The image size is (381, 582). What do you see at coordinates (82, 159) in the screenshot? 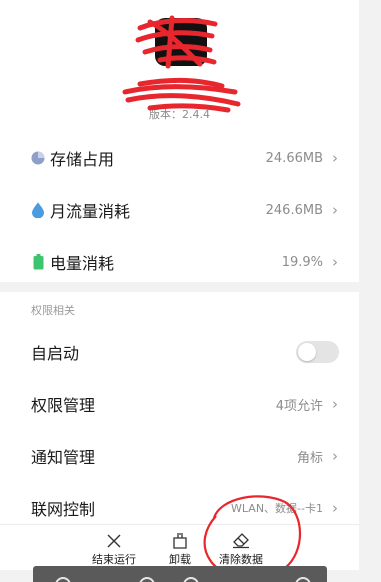
I see `usage-label: 存储占用` at bounding box center [82, 159].